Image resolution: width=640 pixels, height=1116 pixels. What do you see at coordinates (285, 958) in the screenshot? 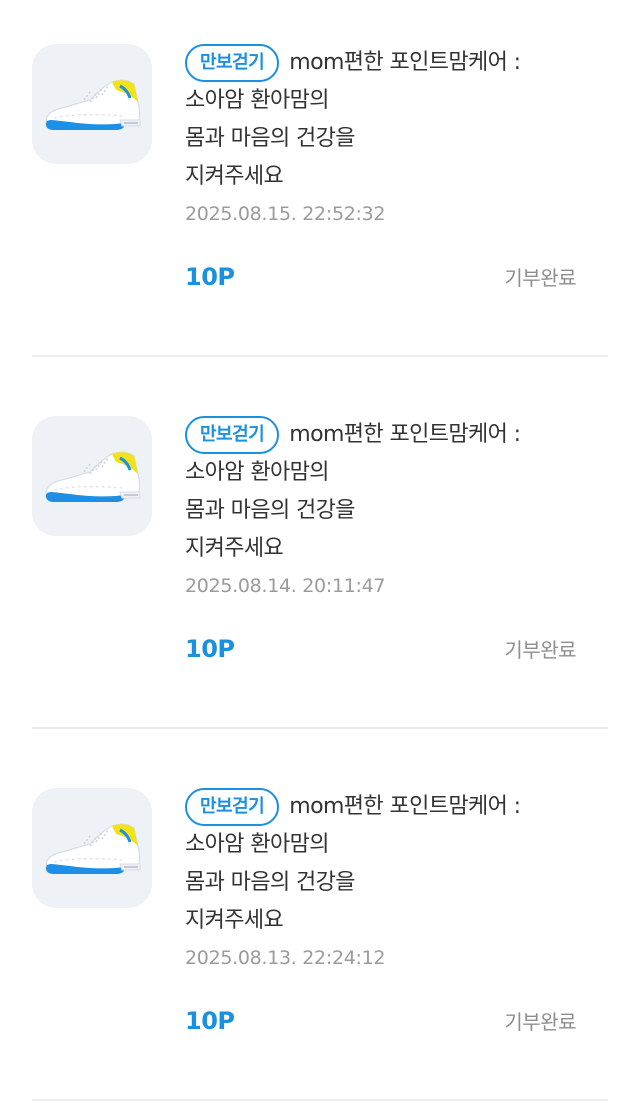
I see `timestamp: 2025.08.13. 22:24:12` at bounding box center [285, 958].